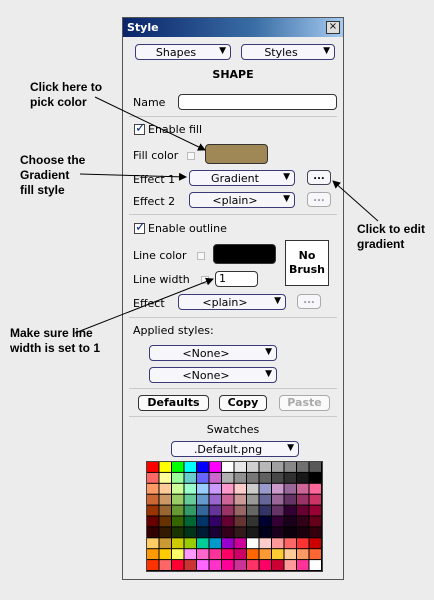 This screenshot has width=434, height=600. What do you see at coordinates (232, 302) in the screenshot?
I see `outline-effect-dropdown: <plain> ▼` at bounding box center [232, 302].